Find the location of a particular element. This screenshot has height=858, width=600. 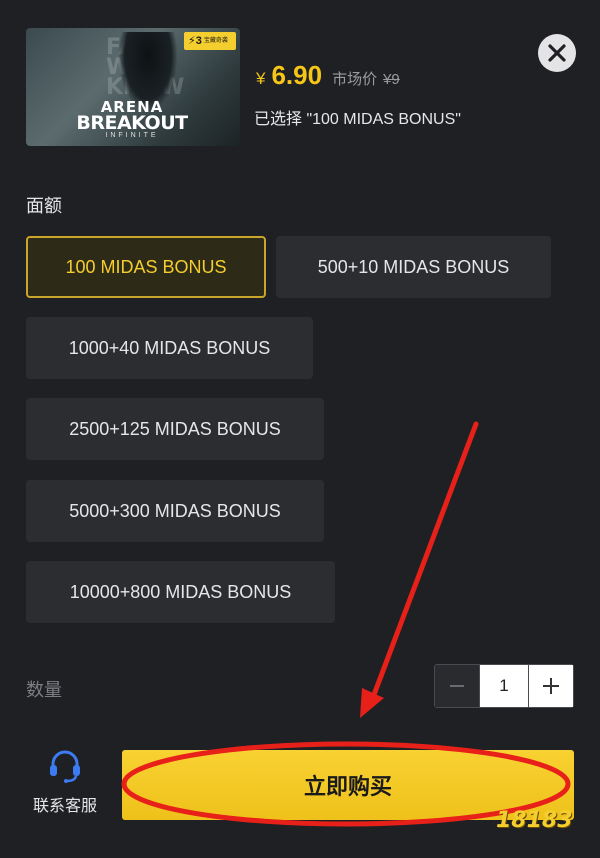

close-icon is located at coordinates (557, 53).